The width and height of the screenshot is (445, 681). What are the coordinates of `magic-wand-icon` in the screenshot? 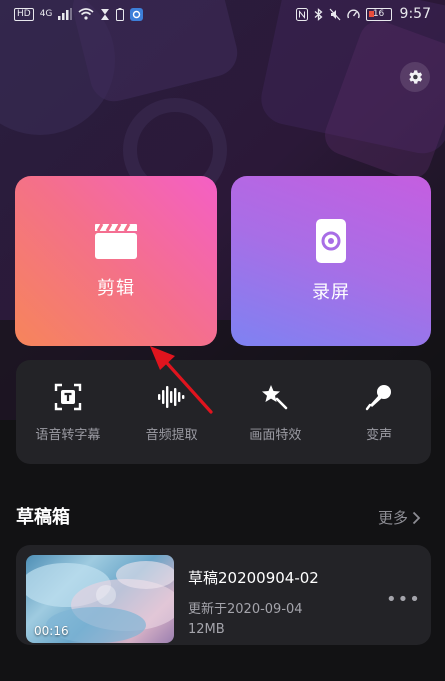 It's located at (275, 397).